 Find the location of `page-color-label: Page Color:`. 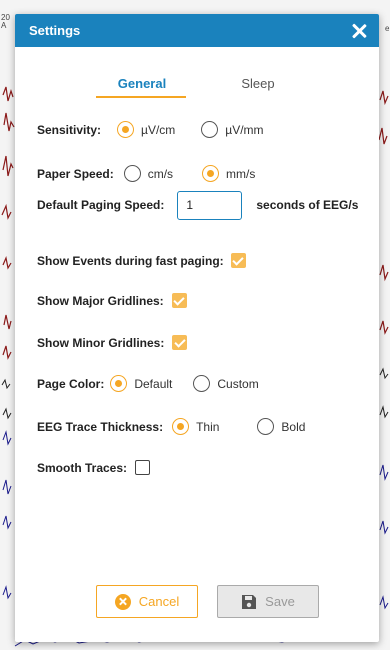

page-color-label: Page Color: is located at coordinates (71, 383).